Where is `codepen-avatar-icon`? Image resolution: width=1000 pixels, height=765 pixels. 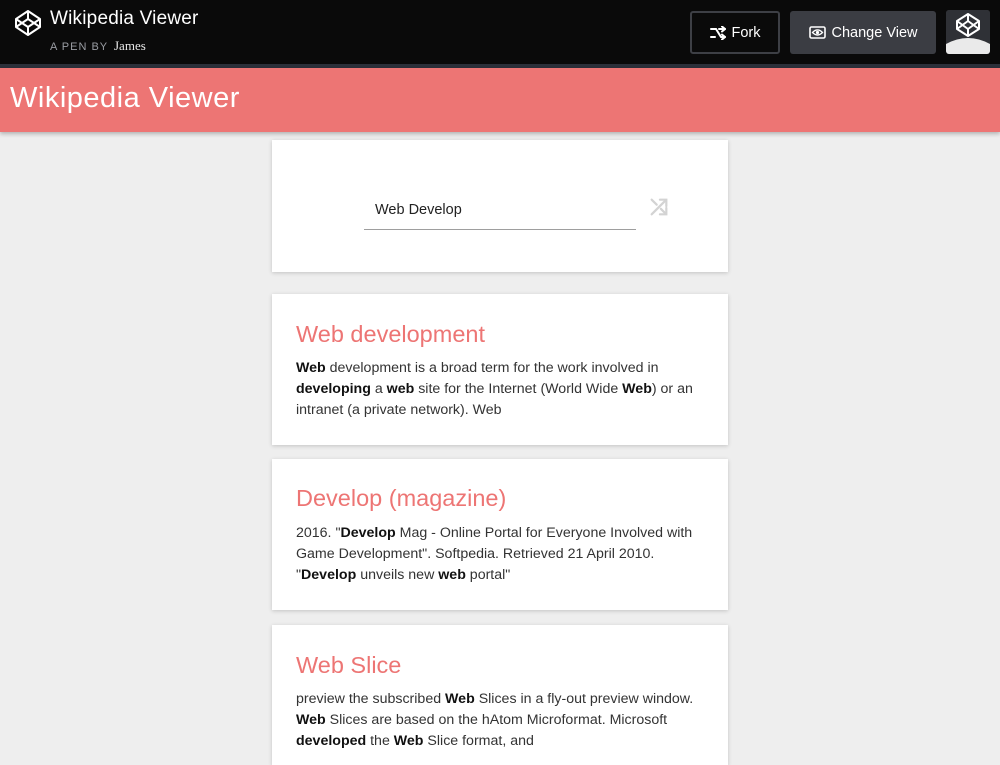
codepen-avatar-icon is located at coordinates (968, 32).